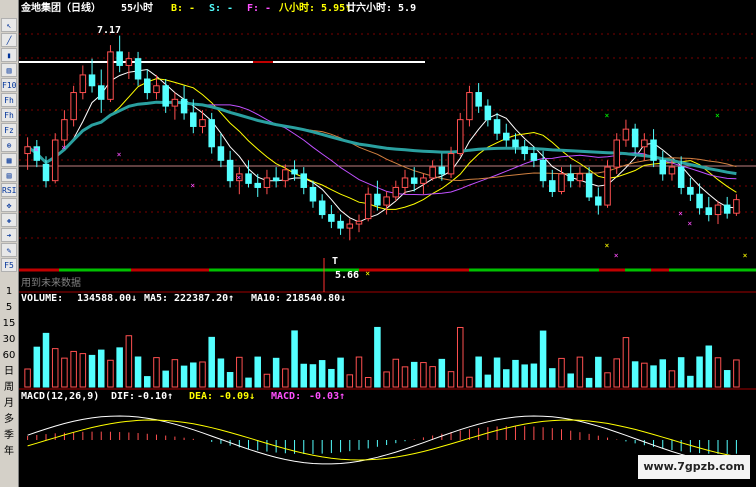  I want to click on rsi-icon: RSI, so click(9, 190).